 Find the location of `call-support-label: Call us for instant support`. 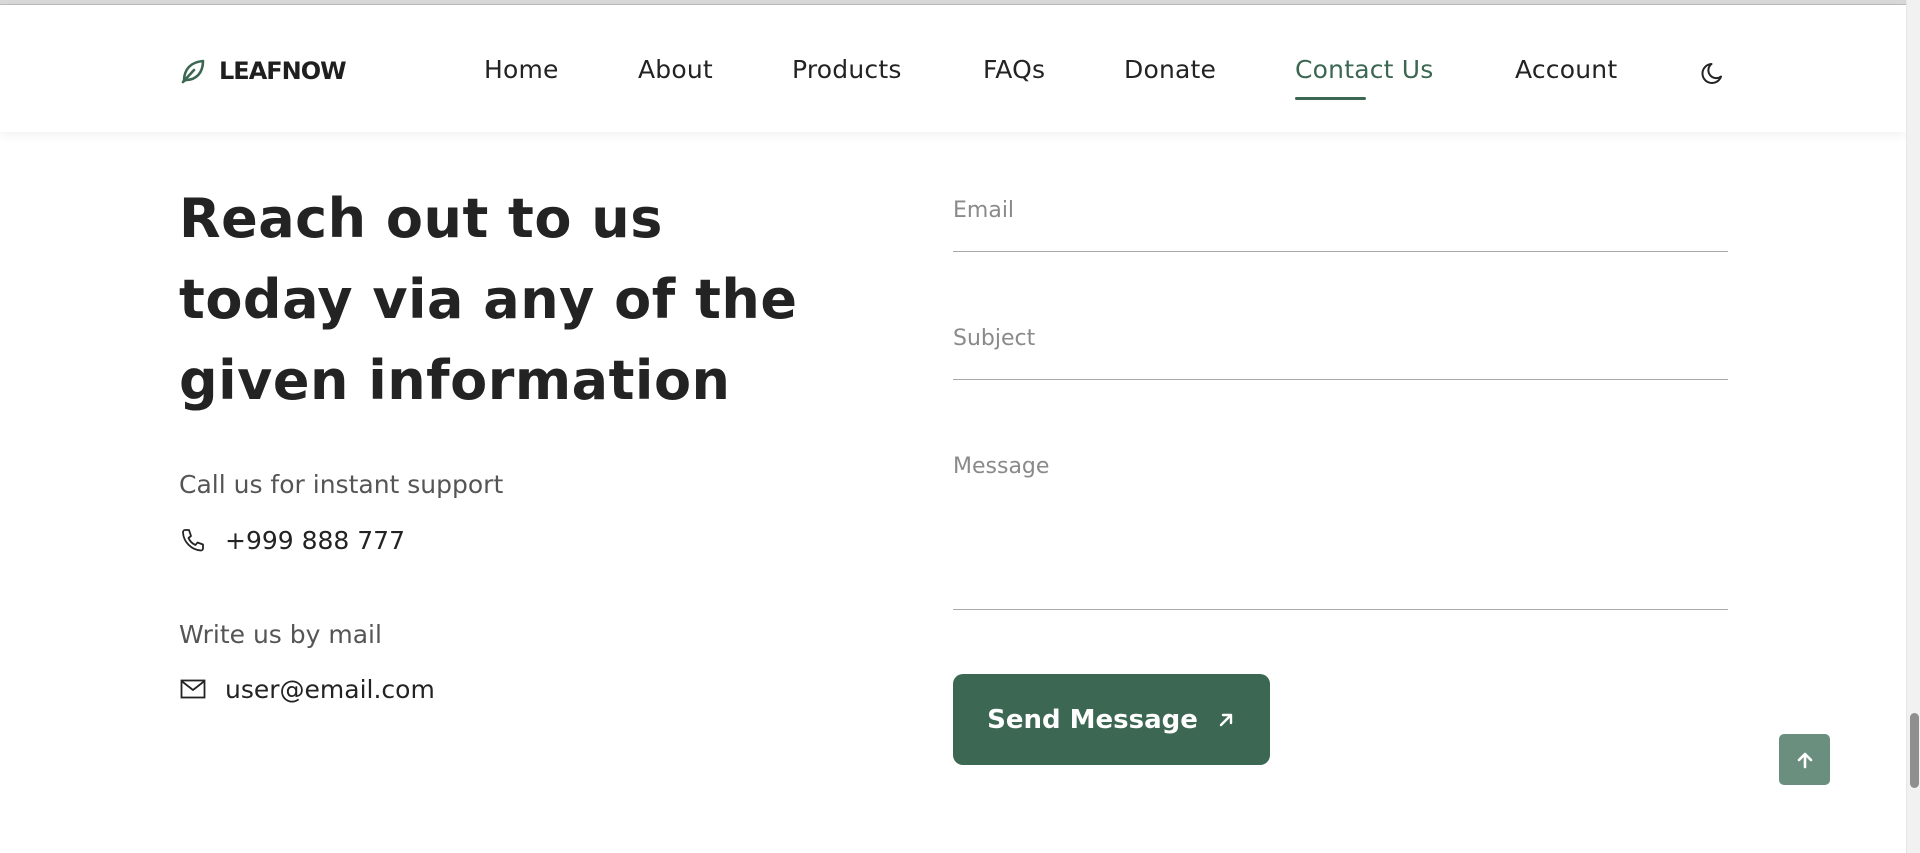

call-support-label: Call us for instant support is located at coordinates (341, 484).